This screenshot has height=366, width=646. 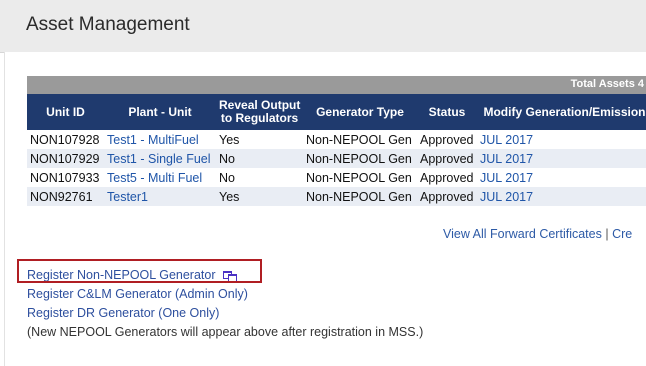 What do you see at coordinates (259, 118) in the screenshot?
I see `reveal-header-line2: to Regulators` at bounding box center [259, 118].